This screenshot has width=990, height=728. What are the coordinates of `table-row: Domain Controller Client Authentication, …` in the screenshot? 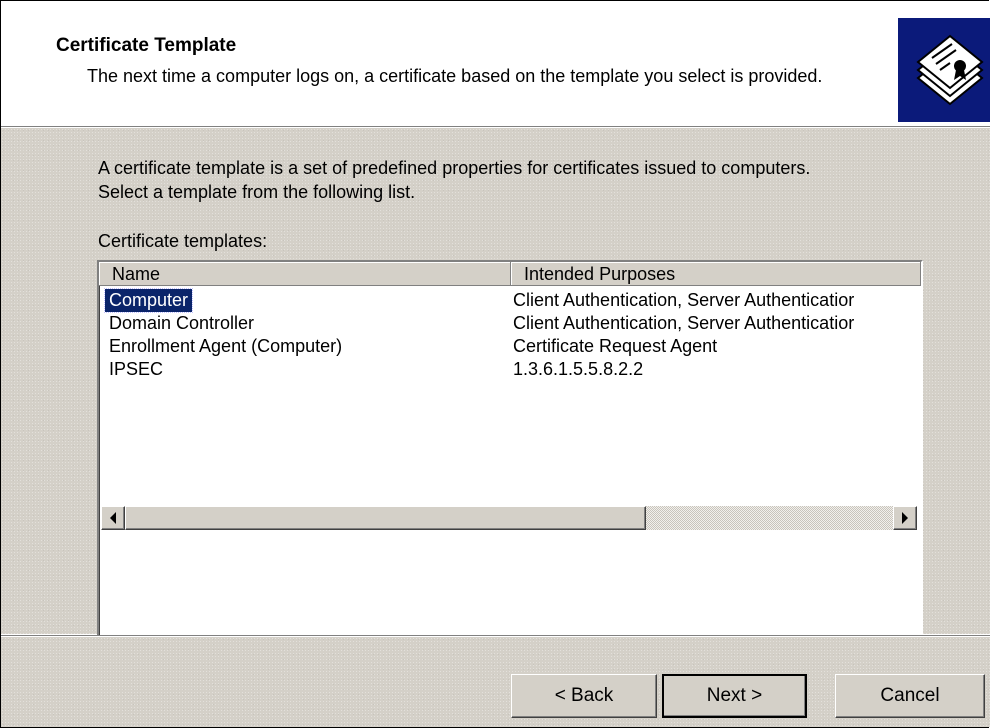 It's located at (509, 323).